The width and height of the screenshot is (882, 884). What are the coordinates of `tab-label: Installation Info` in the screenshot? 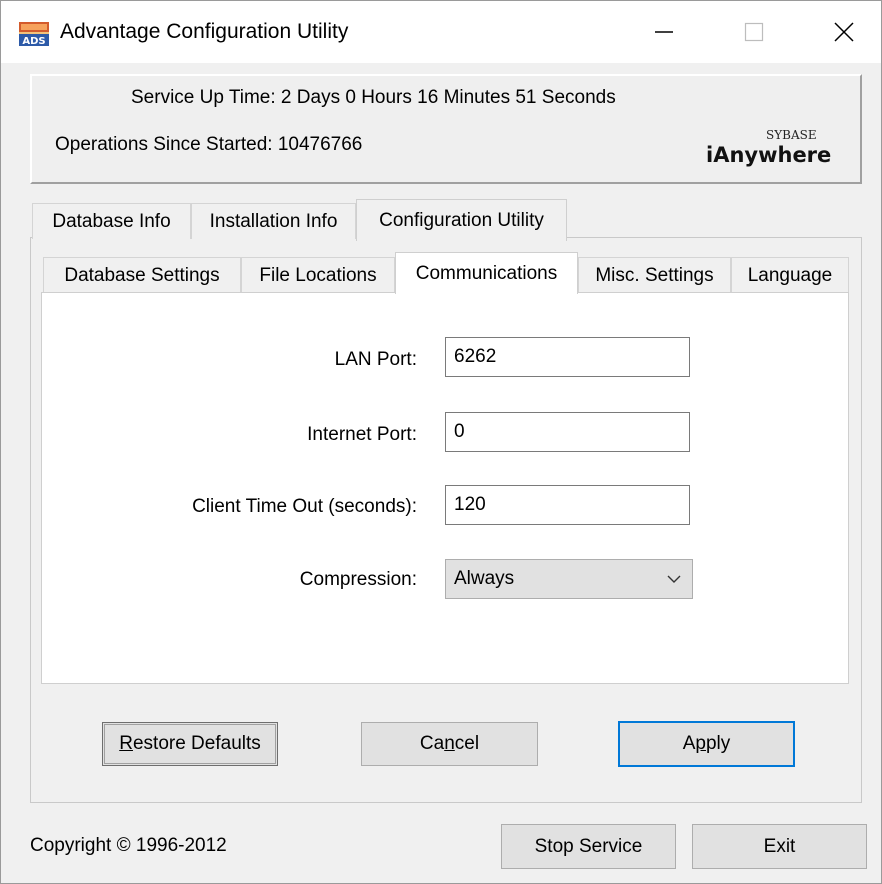 It's located at (273, 221).